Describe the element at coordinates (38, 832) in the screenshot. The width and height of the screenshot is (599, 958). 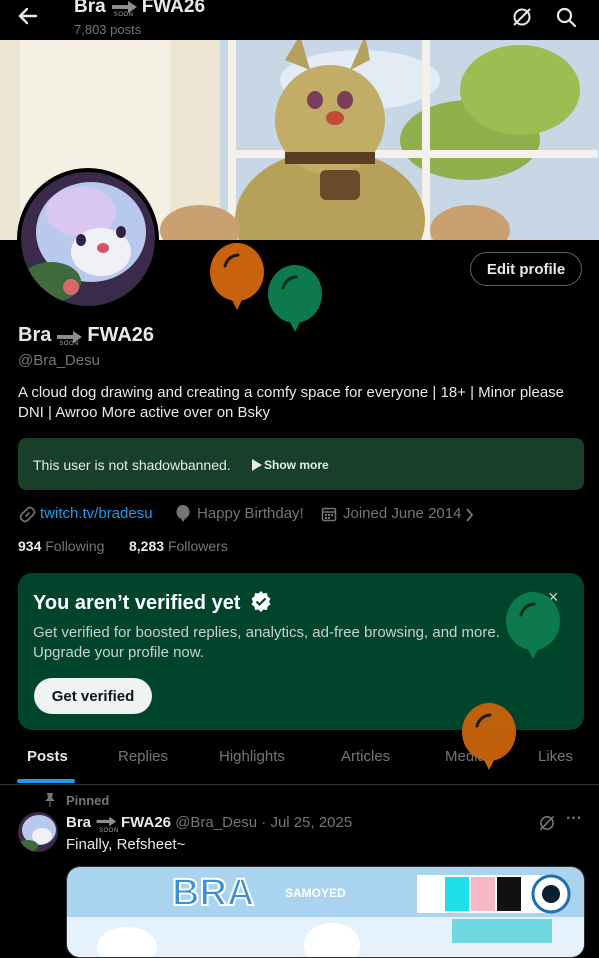
I see `post-author-avatar` at that location.